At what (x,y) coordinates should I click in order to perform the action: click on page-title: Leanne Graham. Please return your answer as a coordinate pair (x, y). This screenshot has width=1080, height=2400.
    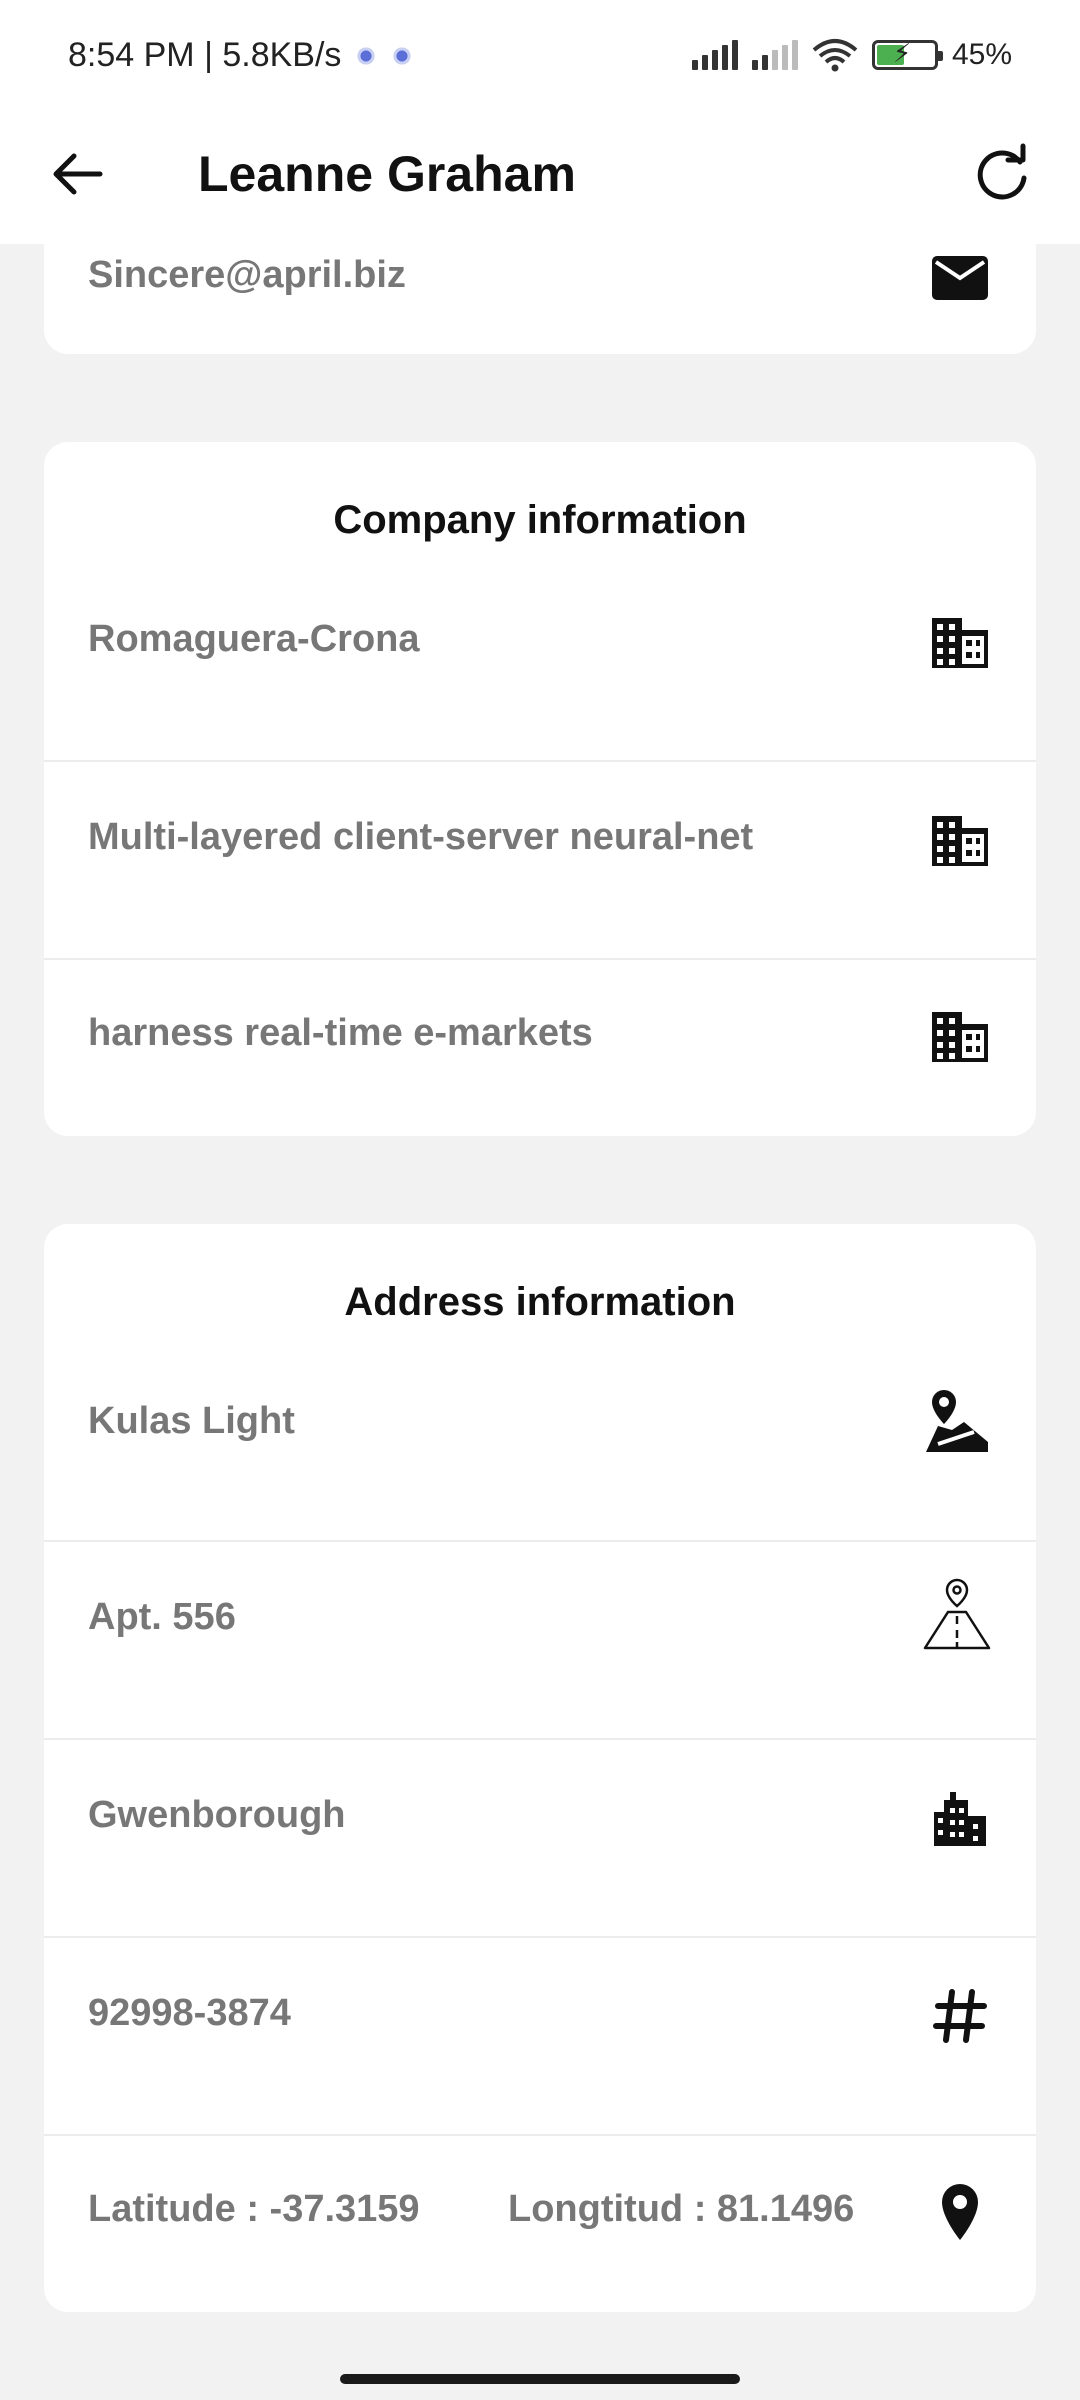
    Looking at the image, I should click on (387, 174).